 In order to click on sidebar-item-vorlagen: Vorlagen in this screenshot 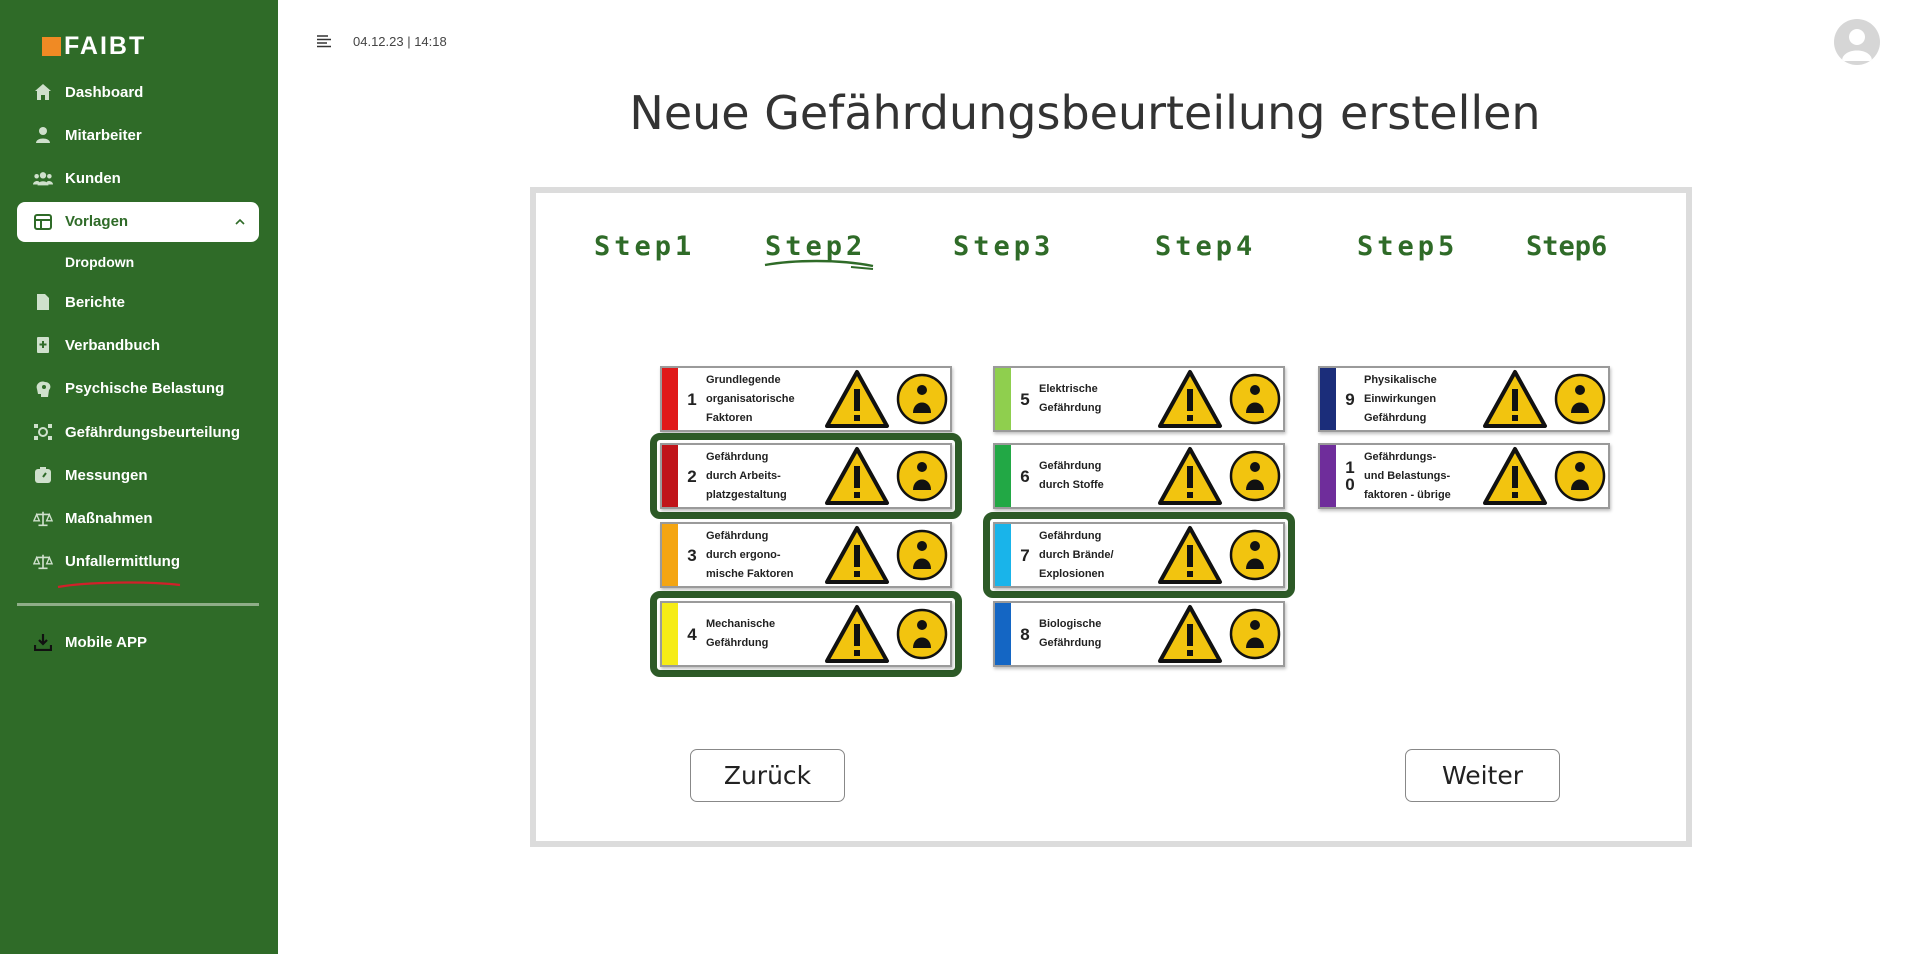, I will do `click(138, 221)`.